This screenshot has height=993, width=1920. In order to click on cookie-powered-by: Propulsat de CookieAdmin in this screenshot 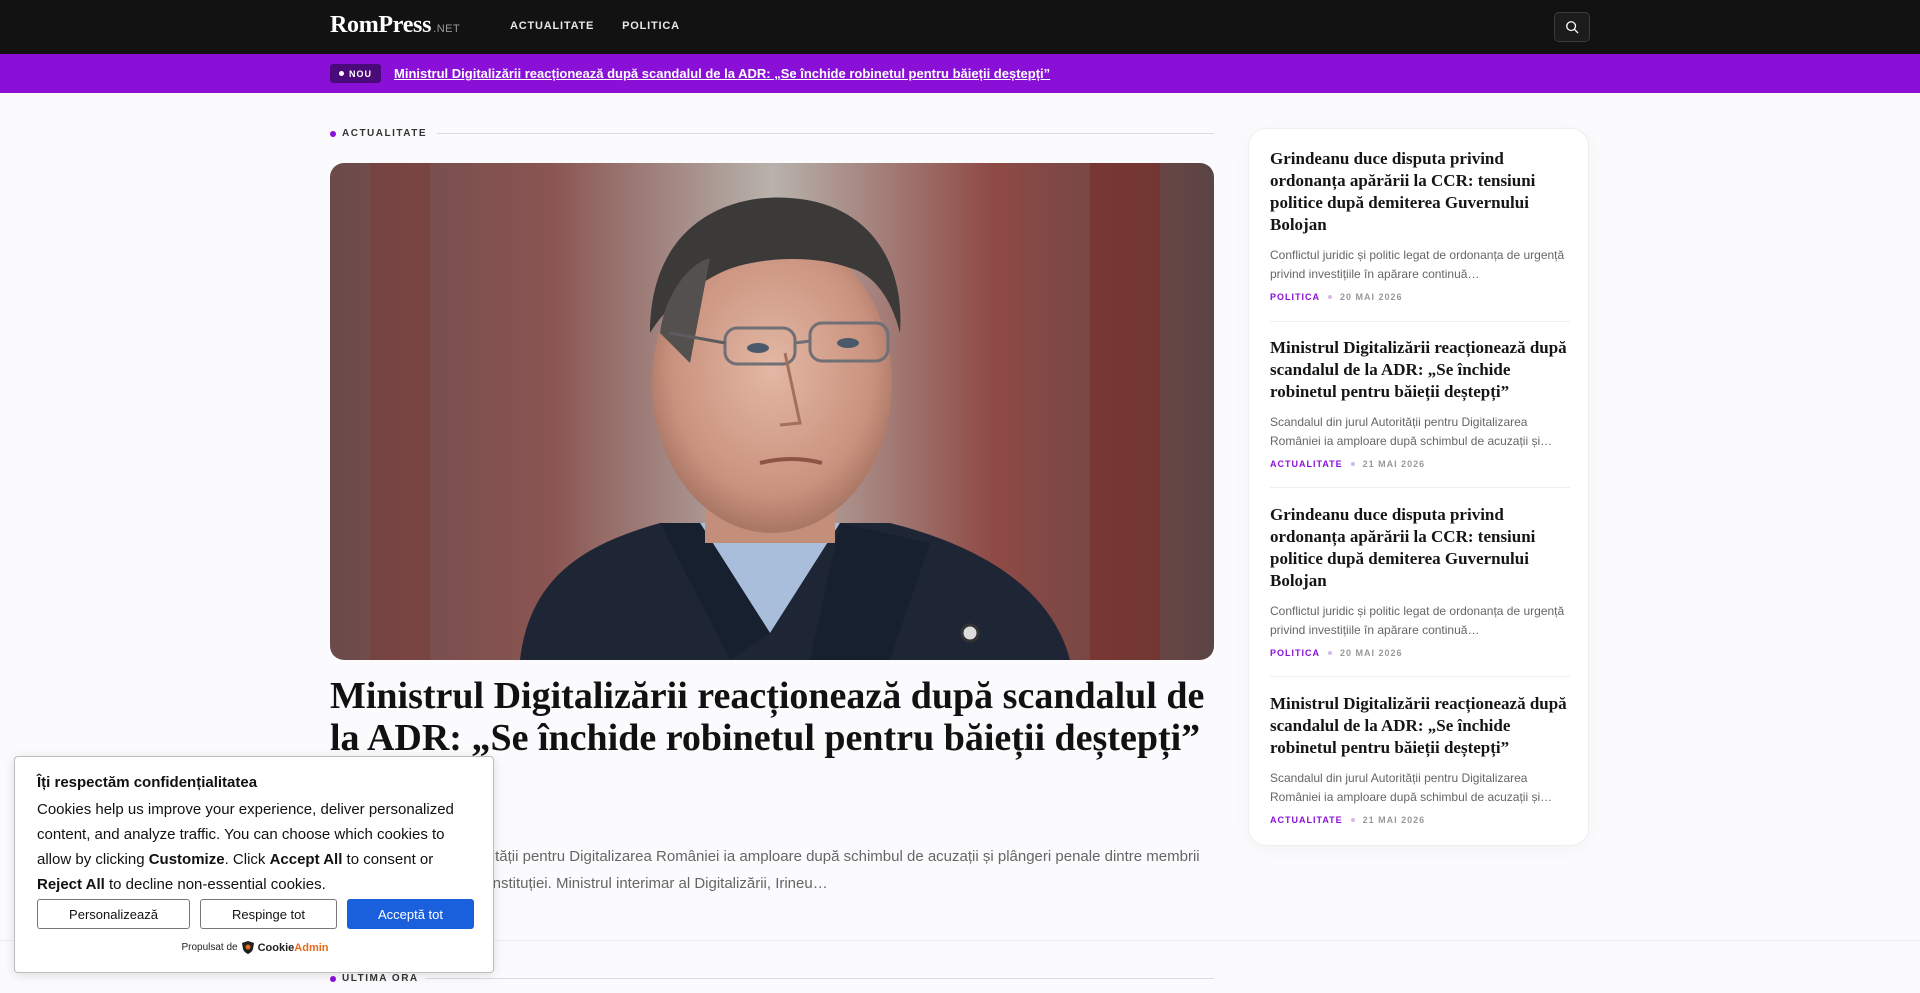, I will do `click(255, 947)`.